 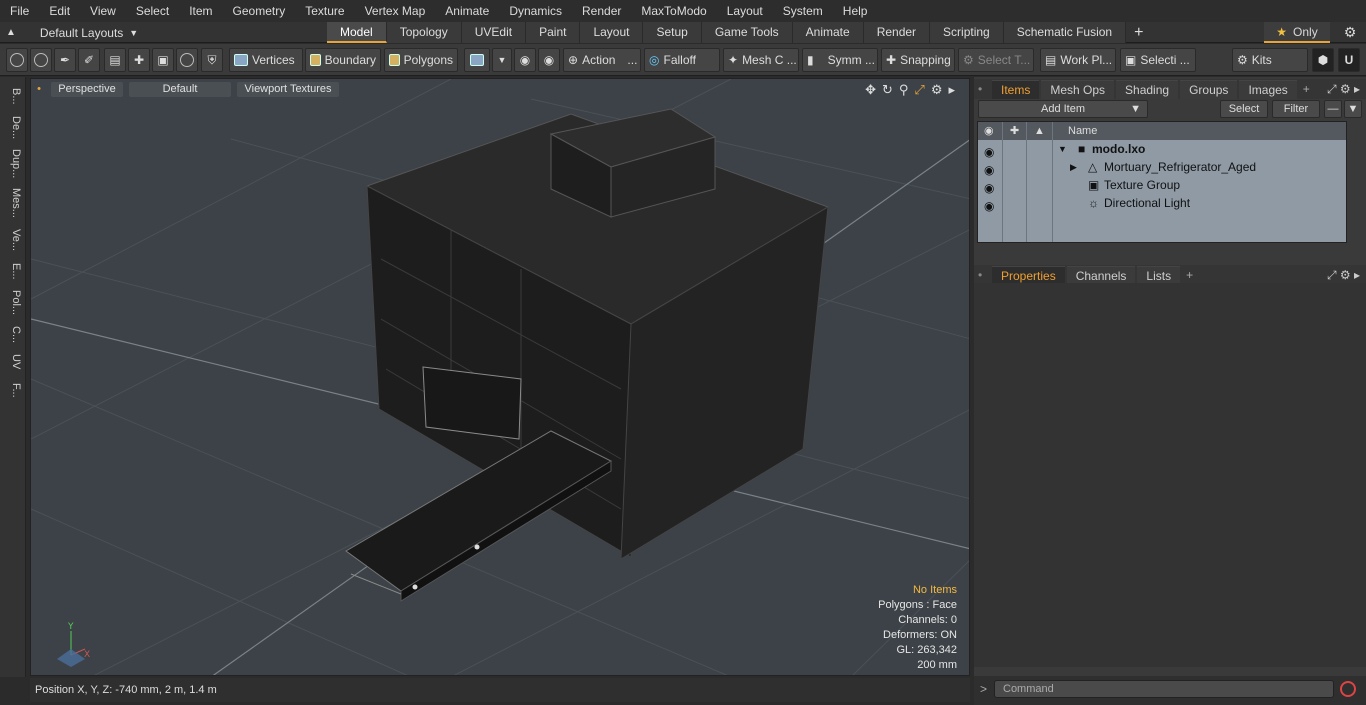 I want to click on funnel-button: ▼, so click(x=1353, y=109).